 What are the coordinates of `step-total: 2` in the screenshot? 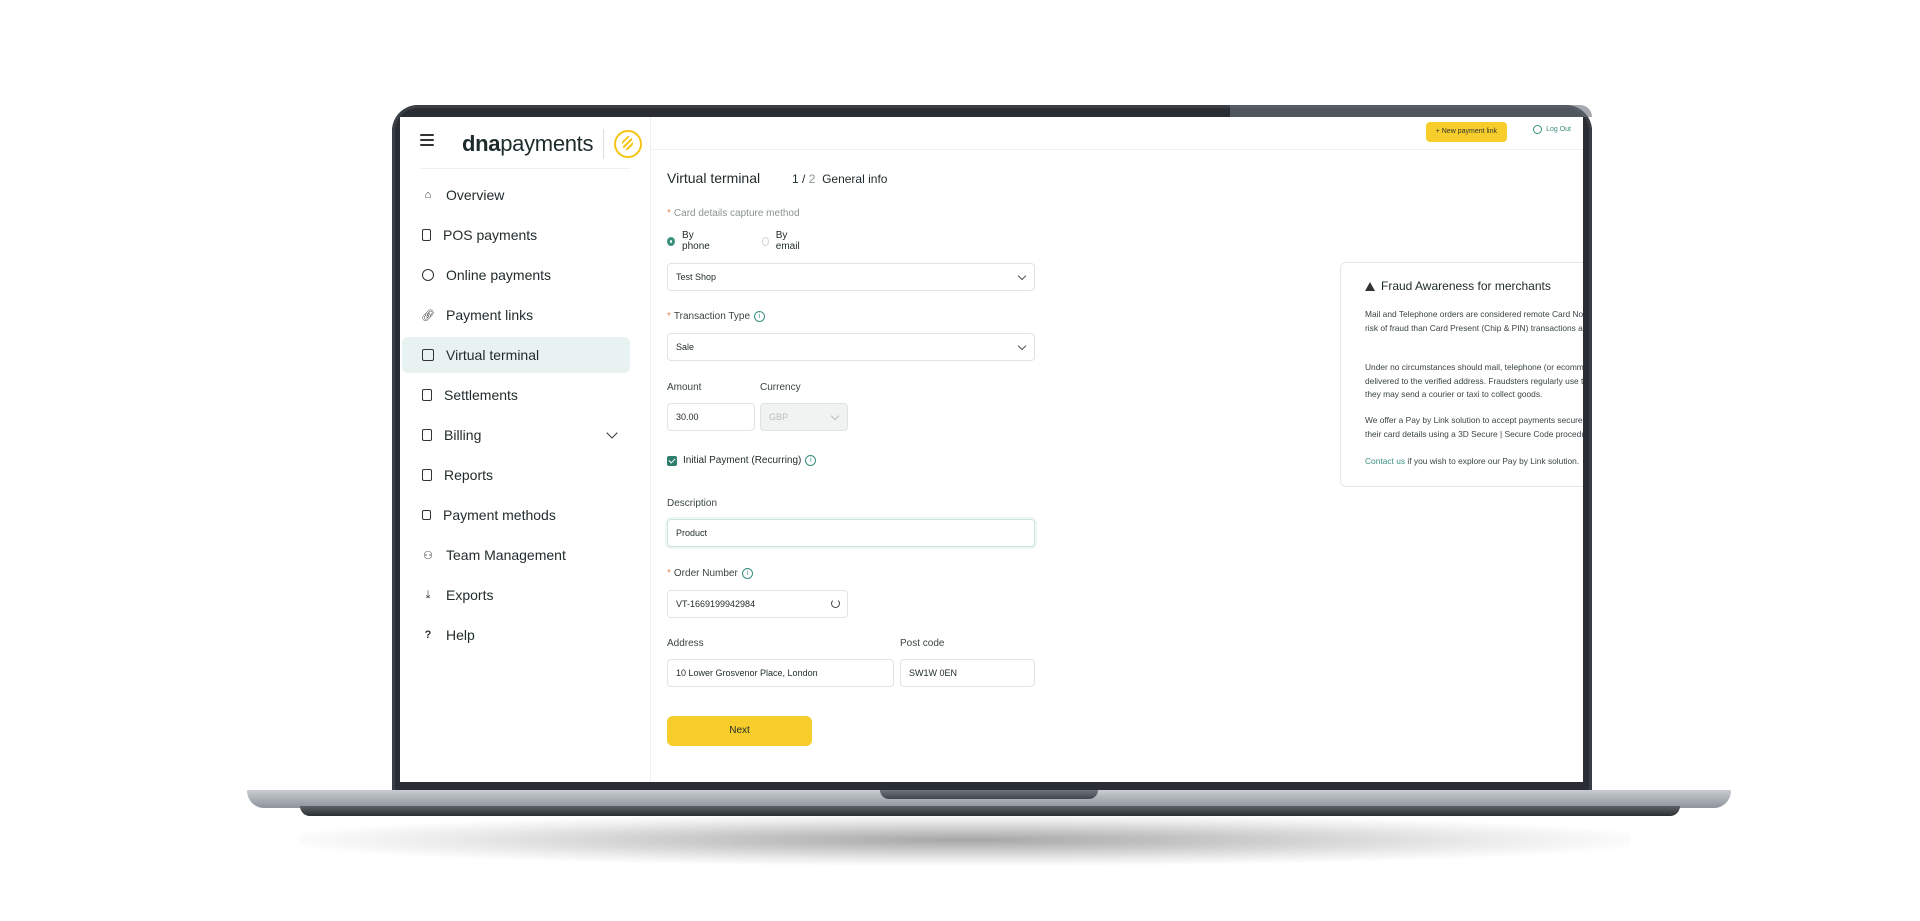 It's located at (812, 179).